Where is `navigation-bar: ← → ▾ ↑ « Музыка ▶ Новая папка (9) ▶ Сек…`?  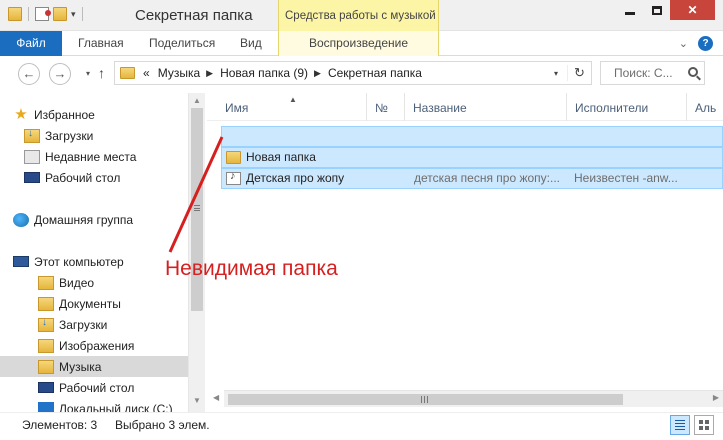
navigation-bar: ← → ▾ ↑ « Музыка ▶ Новая папка (9) ▶ Сек… is located at coordinates (361, 75).